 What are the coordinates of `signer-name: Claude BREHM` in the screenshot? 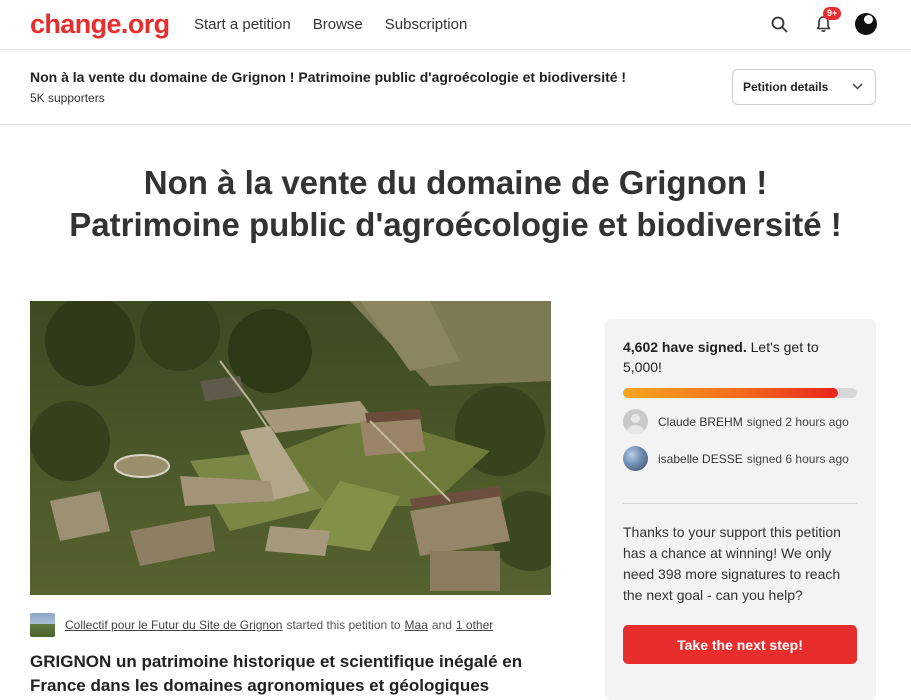 It's located at (700, 421).